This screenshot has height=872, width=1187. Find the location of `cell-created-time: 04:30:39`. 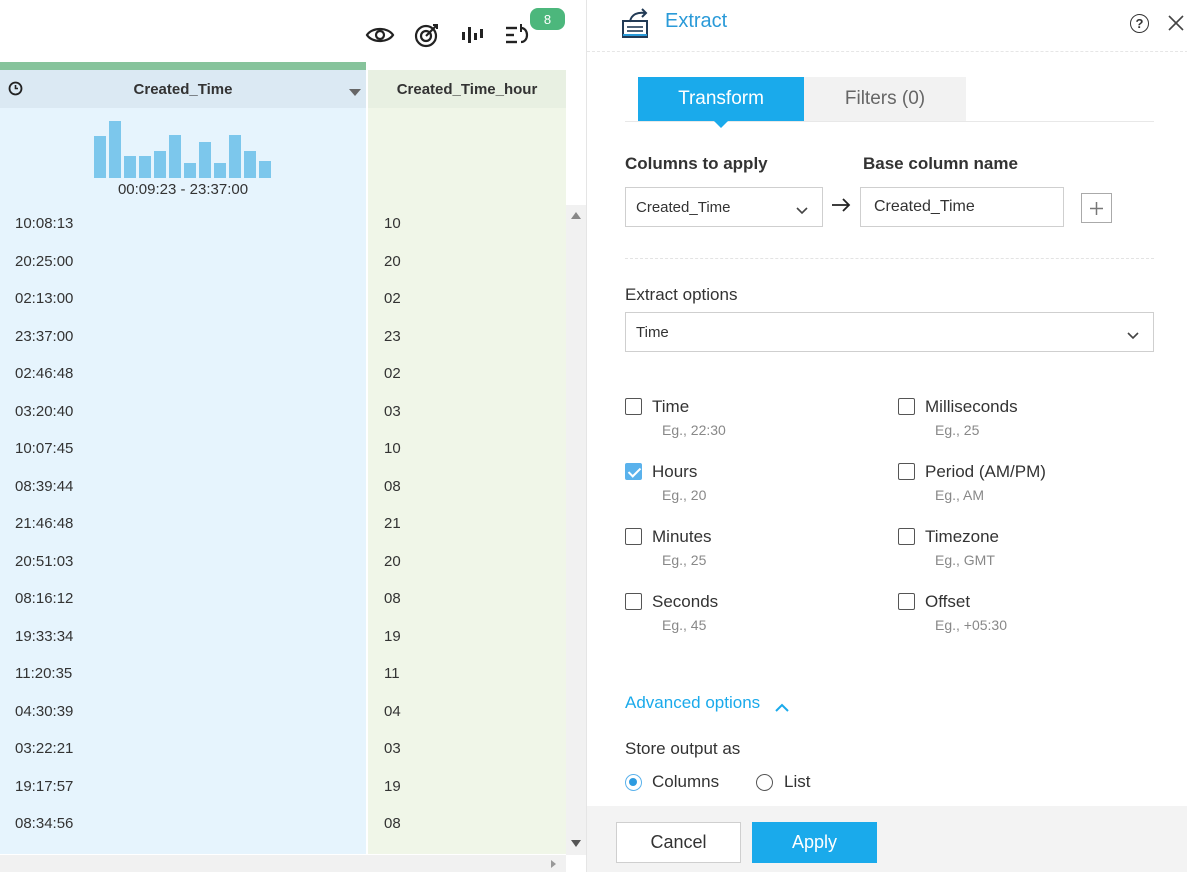

cell-created-time: 04:30:39 is located at coordinates (44, 711).